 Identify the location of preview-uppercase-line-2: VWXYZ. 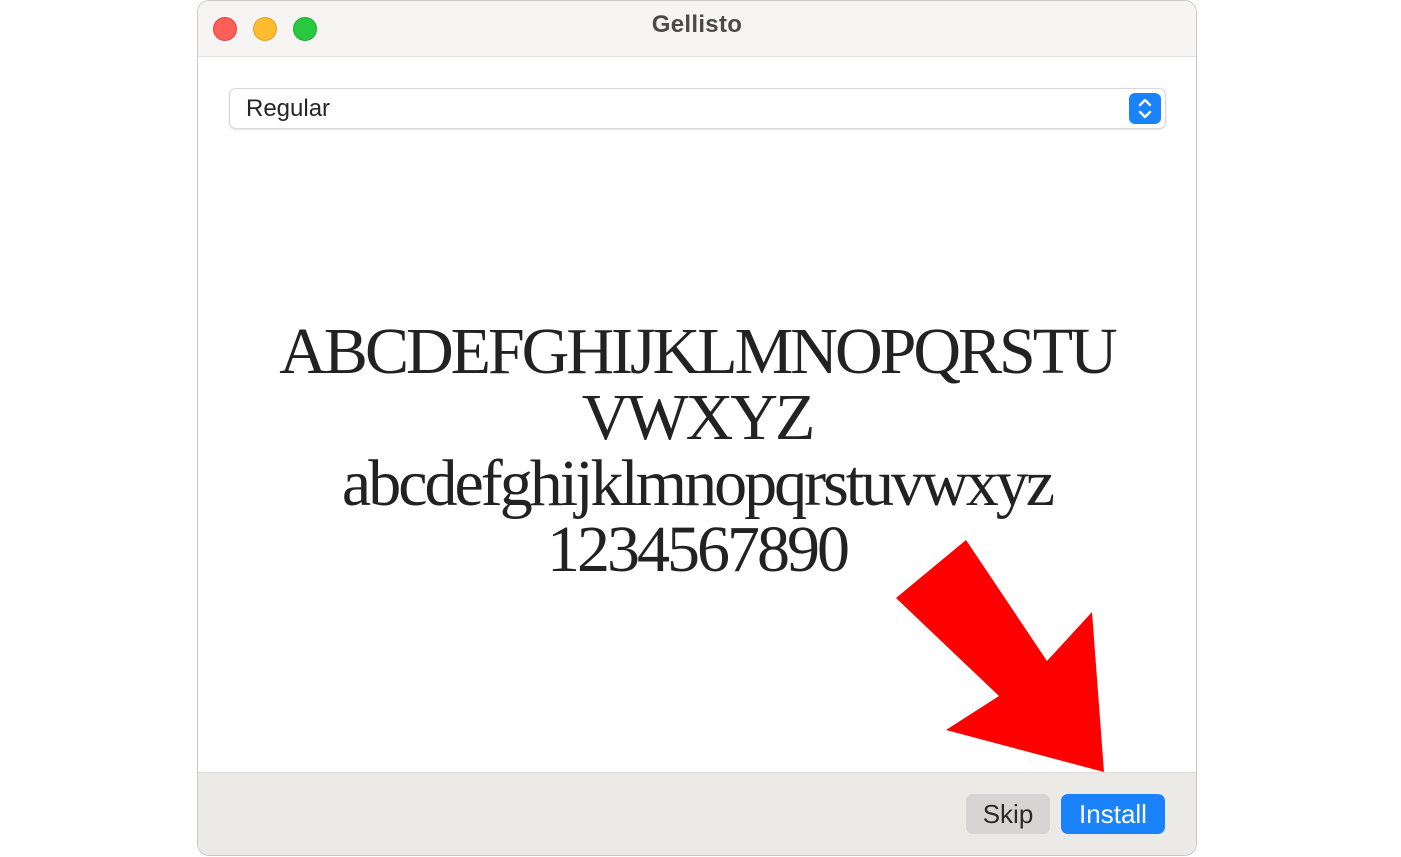
(698, 417).